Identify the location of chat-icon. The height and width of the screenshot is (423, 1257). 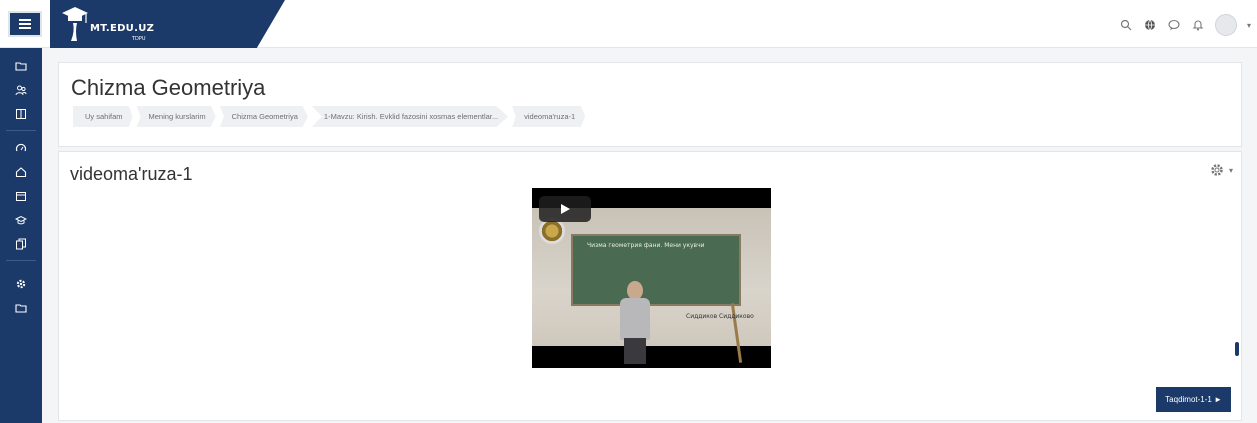
(1174, 25).